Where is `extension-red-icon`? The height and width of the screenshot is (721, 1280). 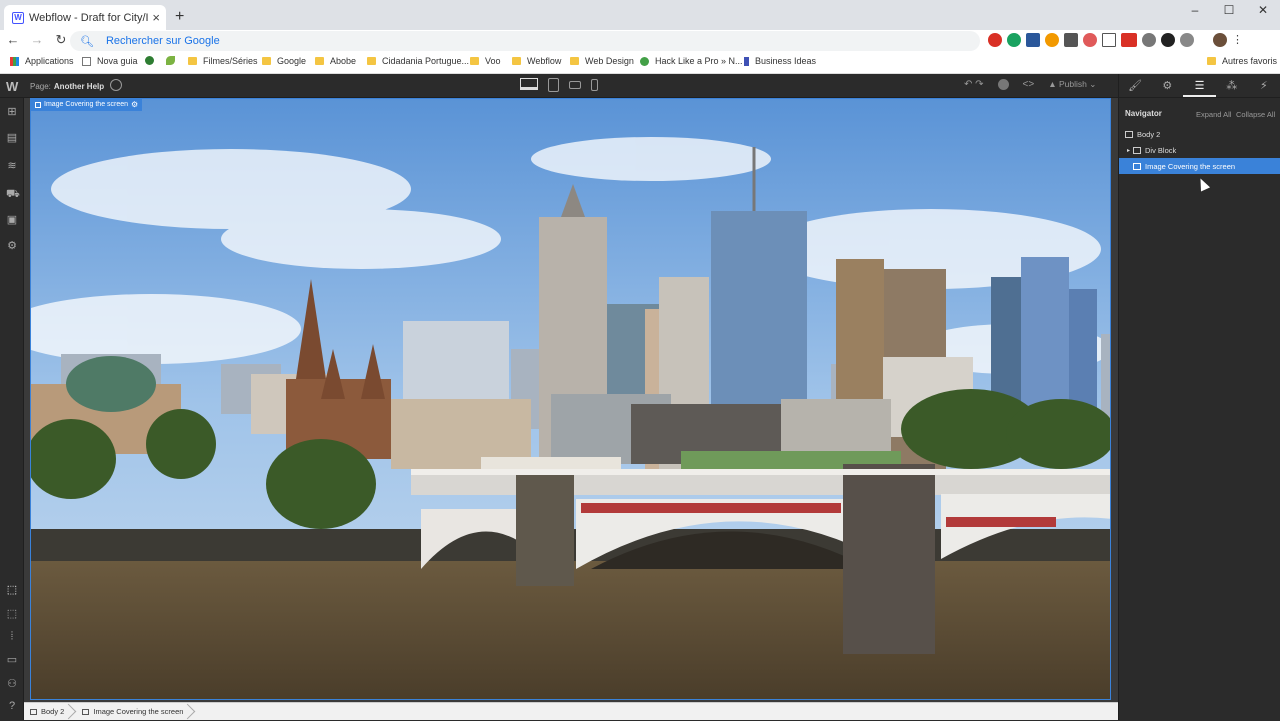 extension-red-icon is located at coordinates (995, 40).